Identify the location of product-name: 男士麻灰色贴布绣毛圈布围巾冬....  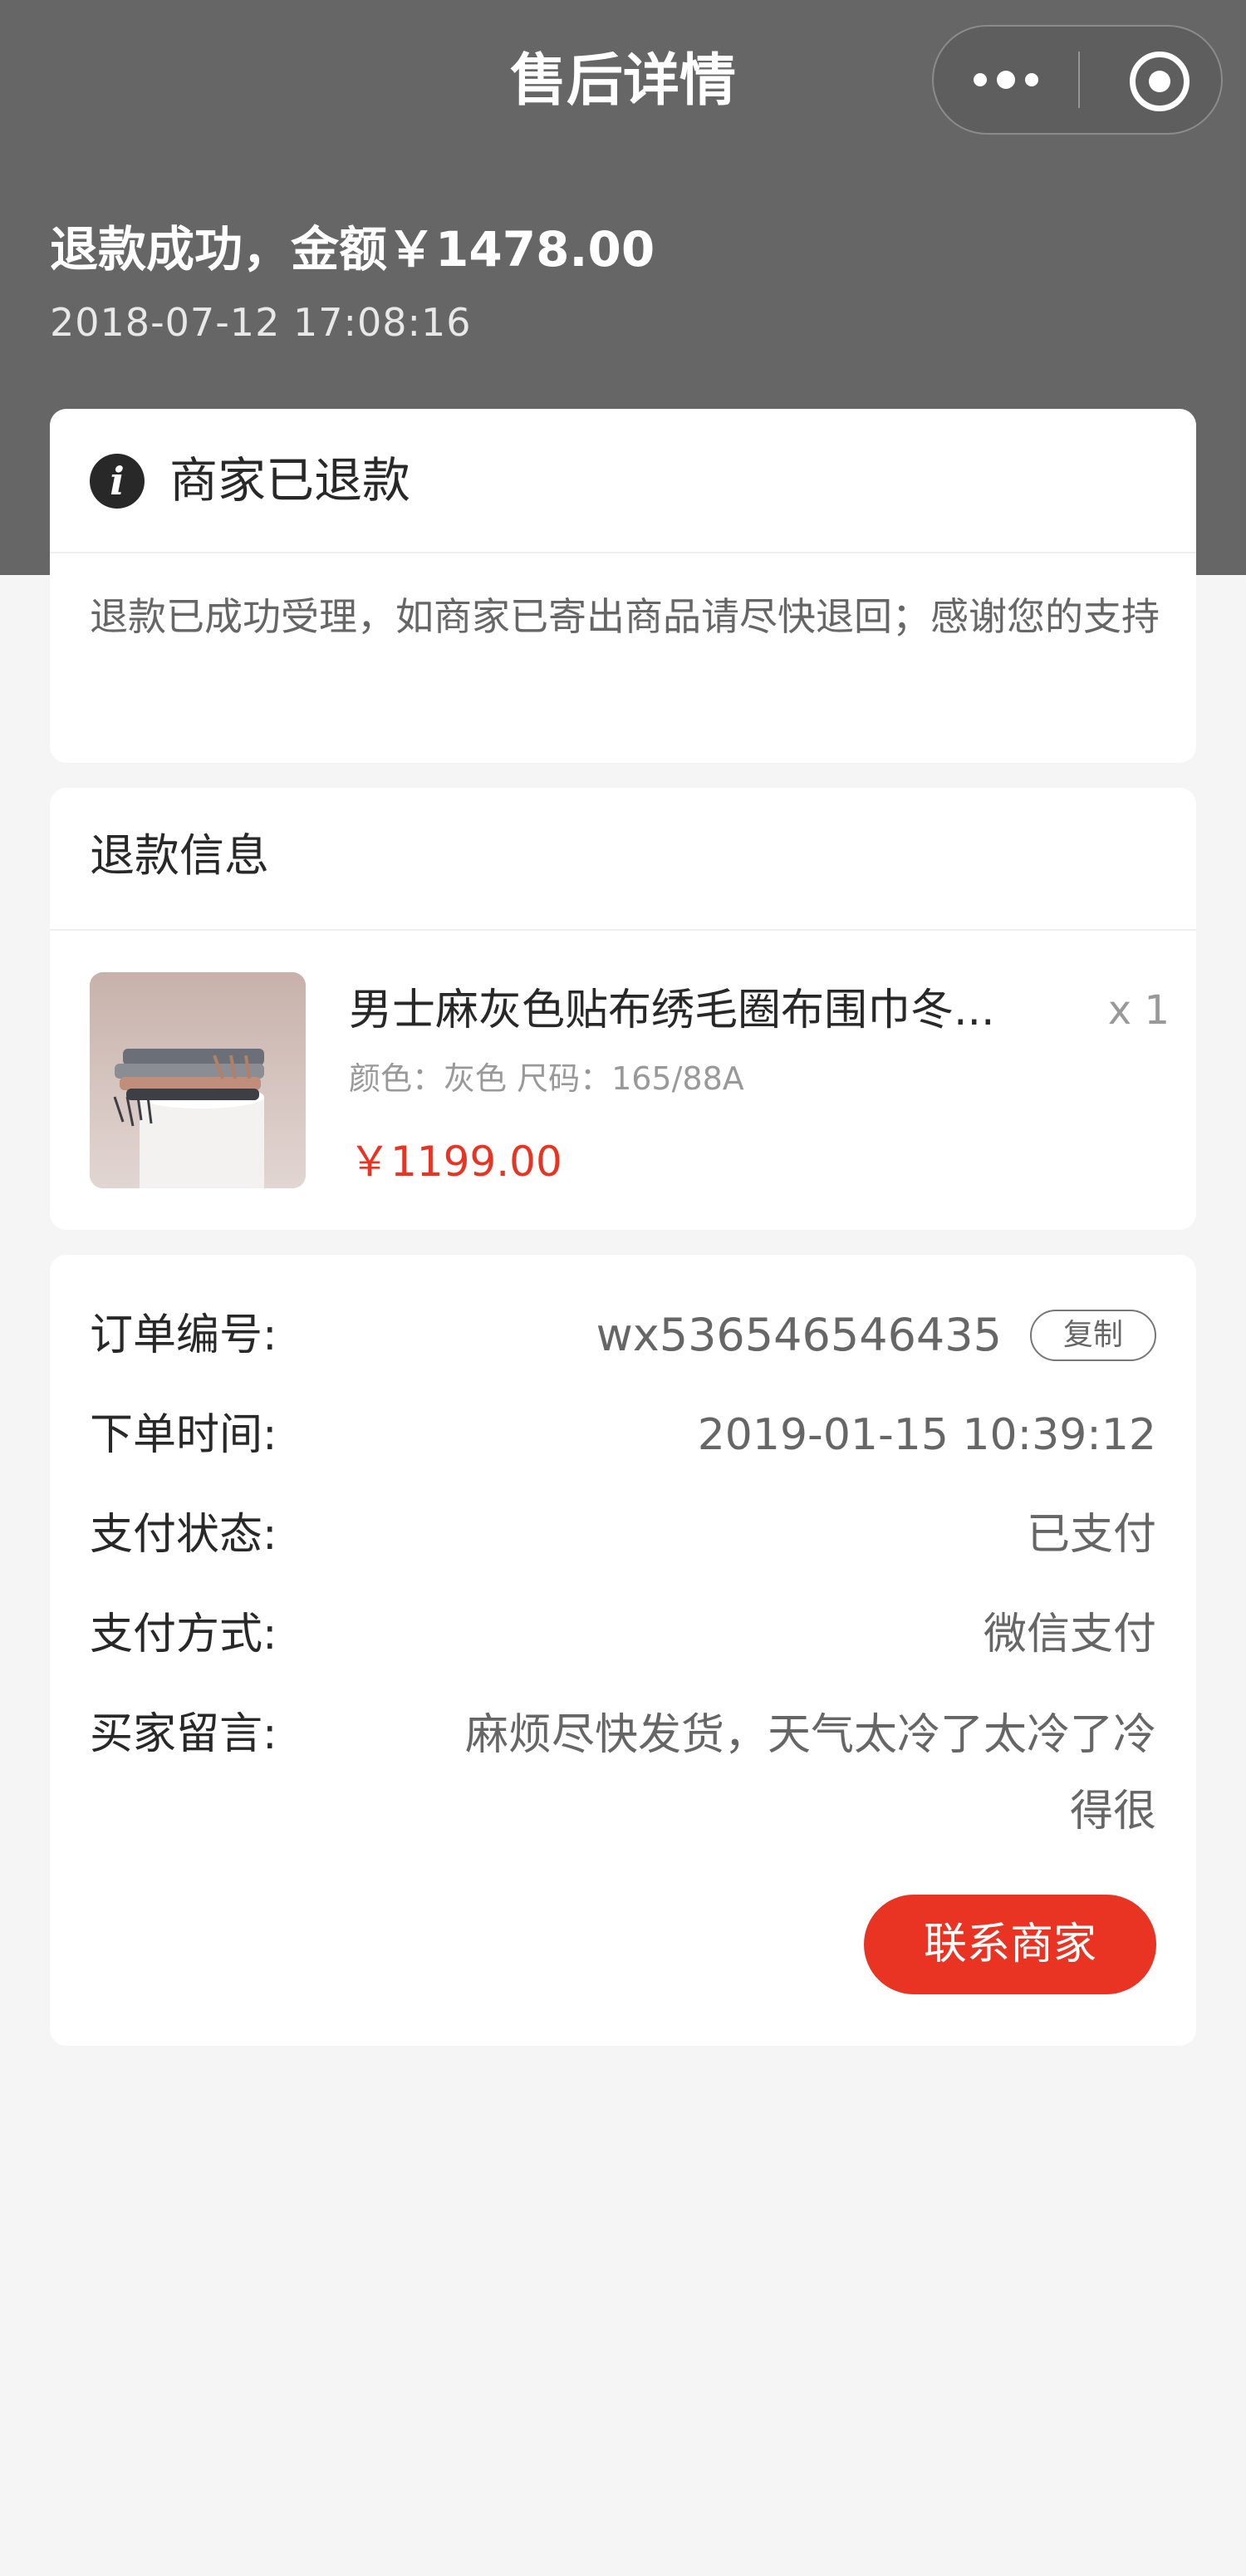
(722, 1010).